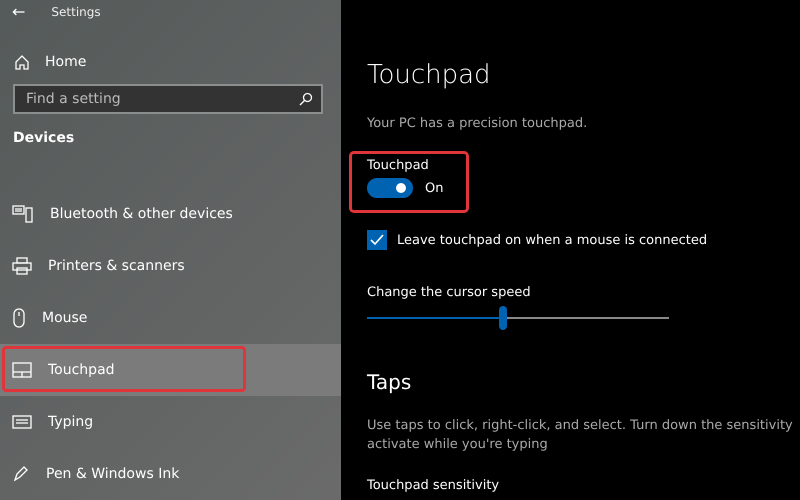  I want to click on mouse-icon, so click(19, 318).